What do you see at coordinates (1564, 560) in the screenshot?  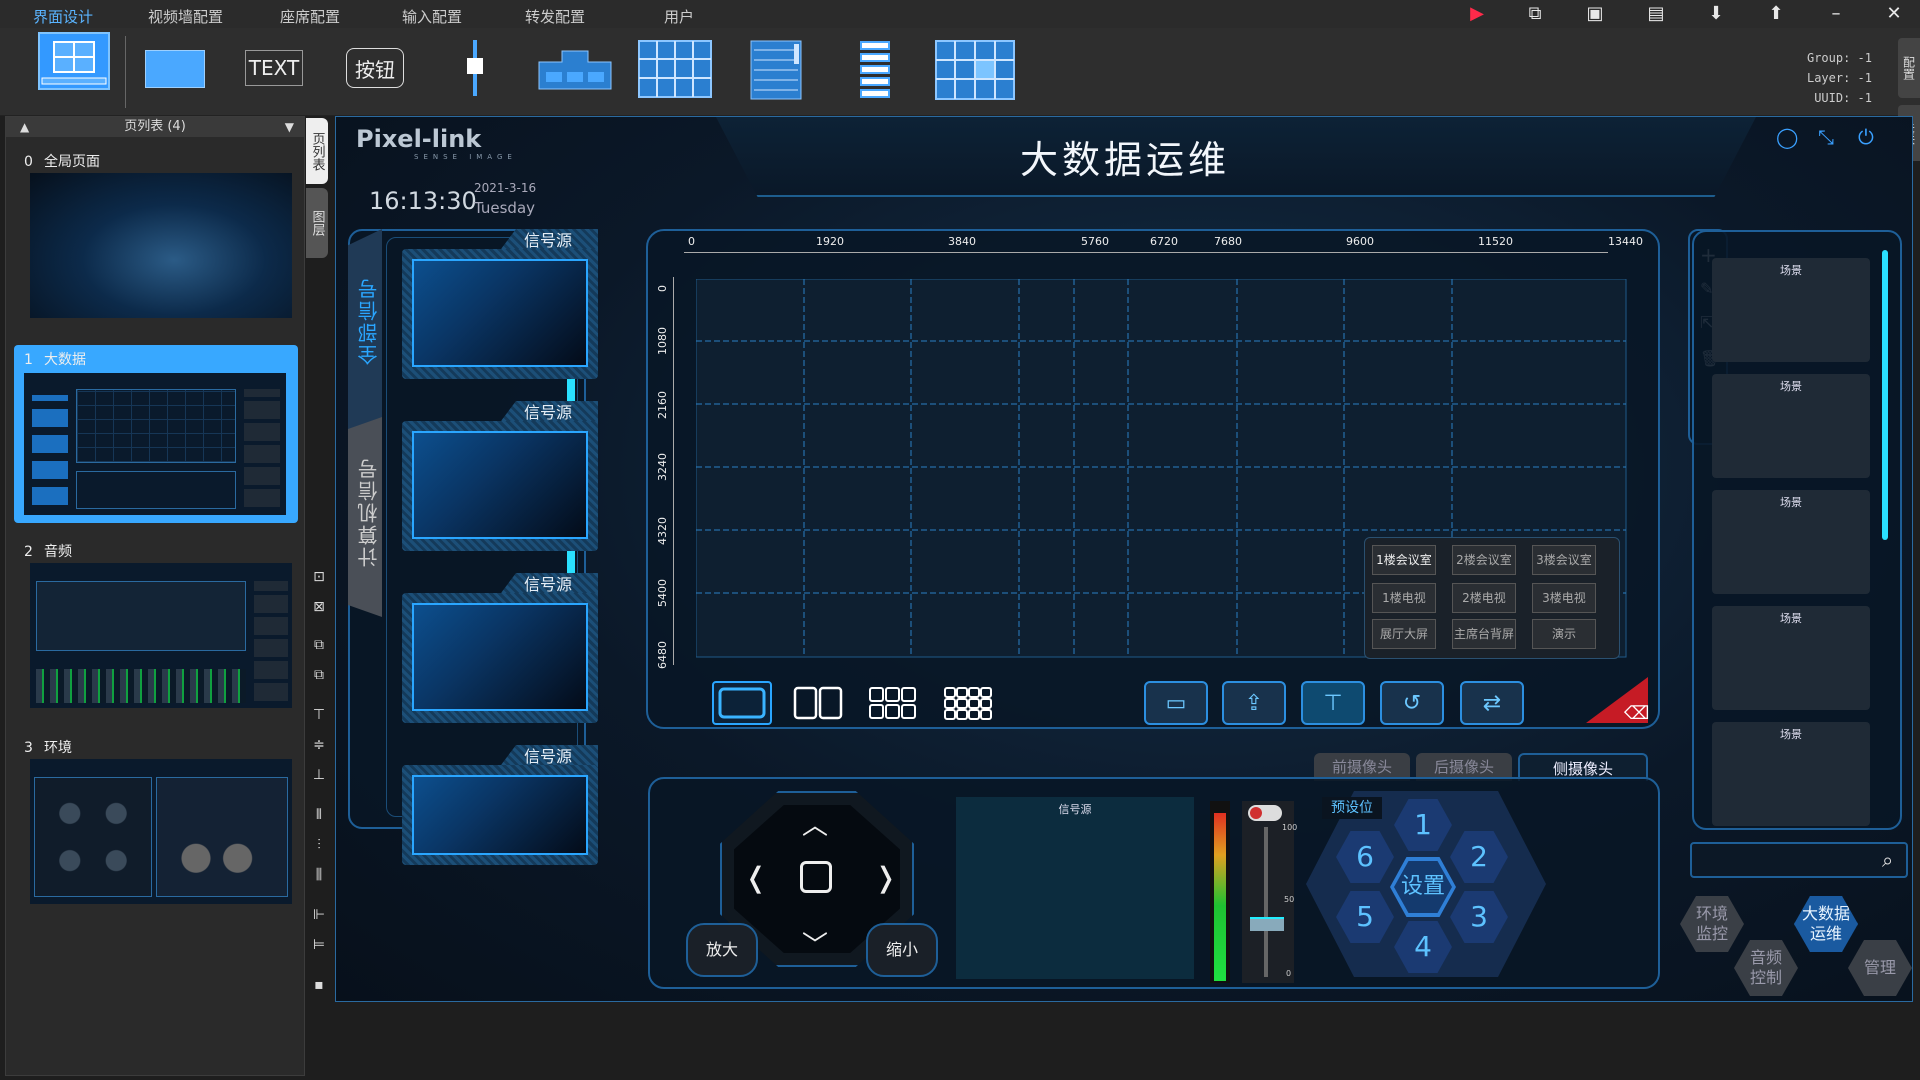 I see `scene-btn-3f-meeting: 3楼会议室` at bounding box center [1564, 560].